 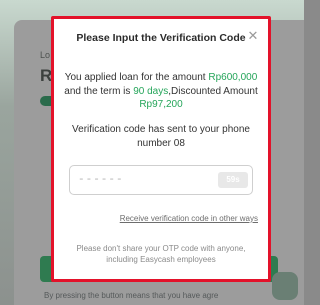 I want to click on loan-amount: Rp600,000, so click(x=233, y=77).